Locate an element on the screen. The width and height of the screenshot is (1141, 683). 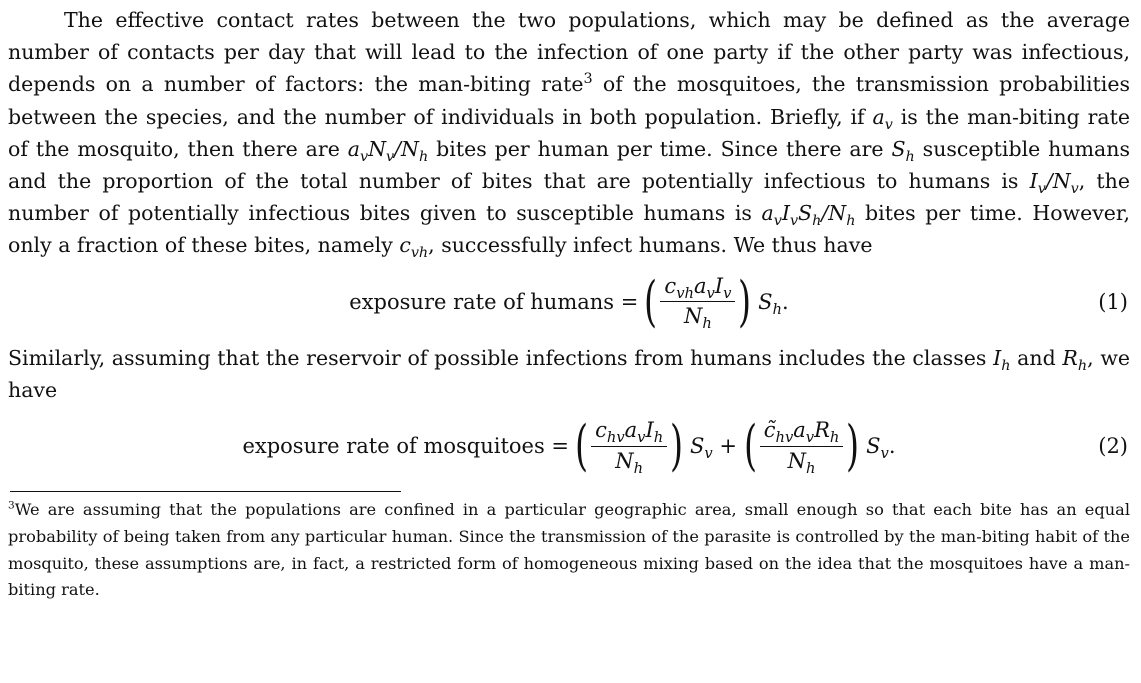
math-cvh: cvh is located at coordinates (414, 247).